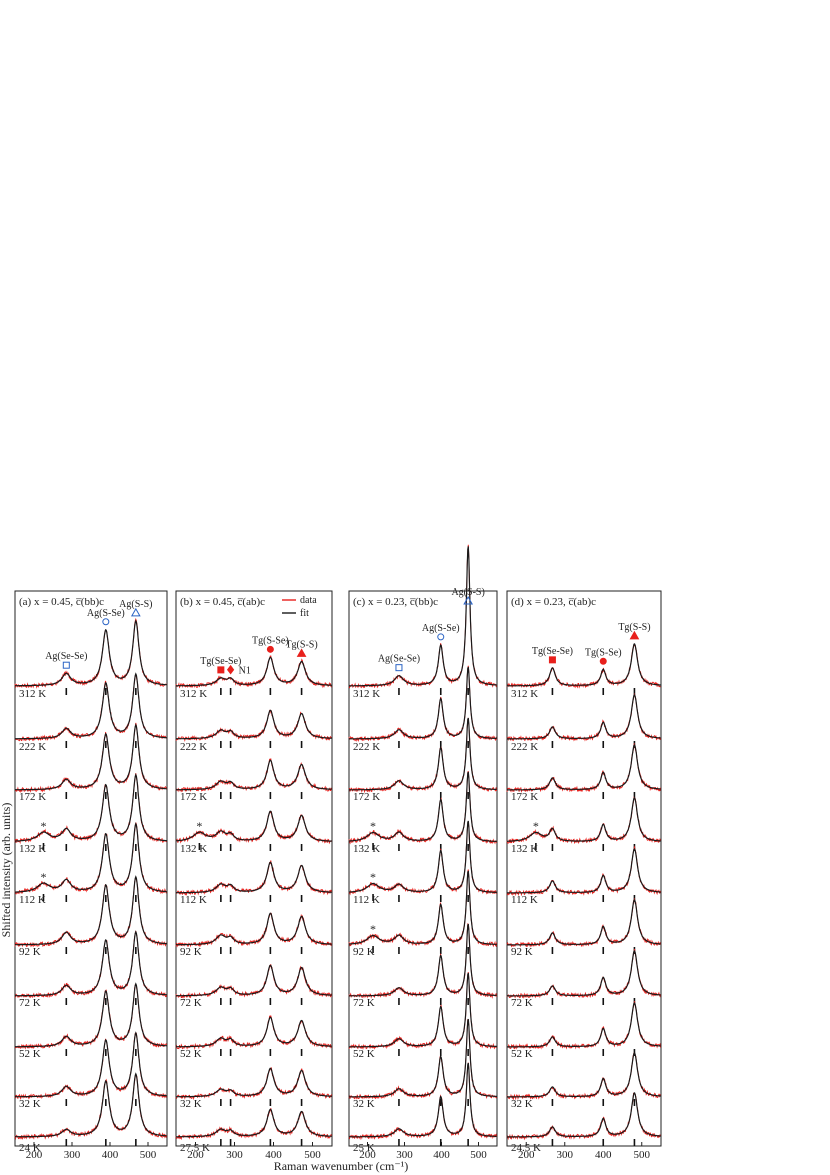  Describe the element at coordinates (399, 659) in the screenshot. I see `peak-label: Ag(Se-Se)` at that location.